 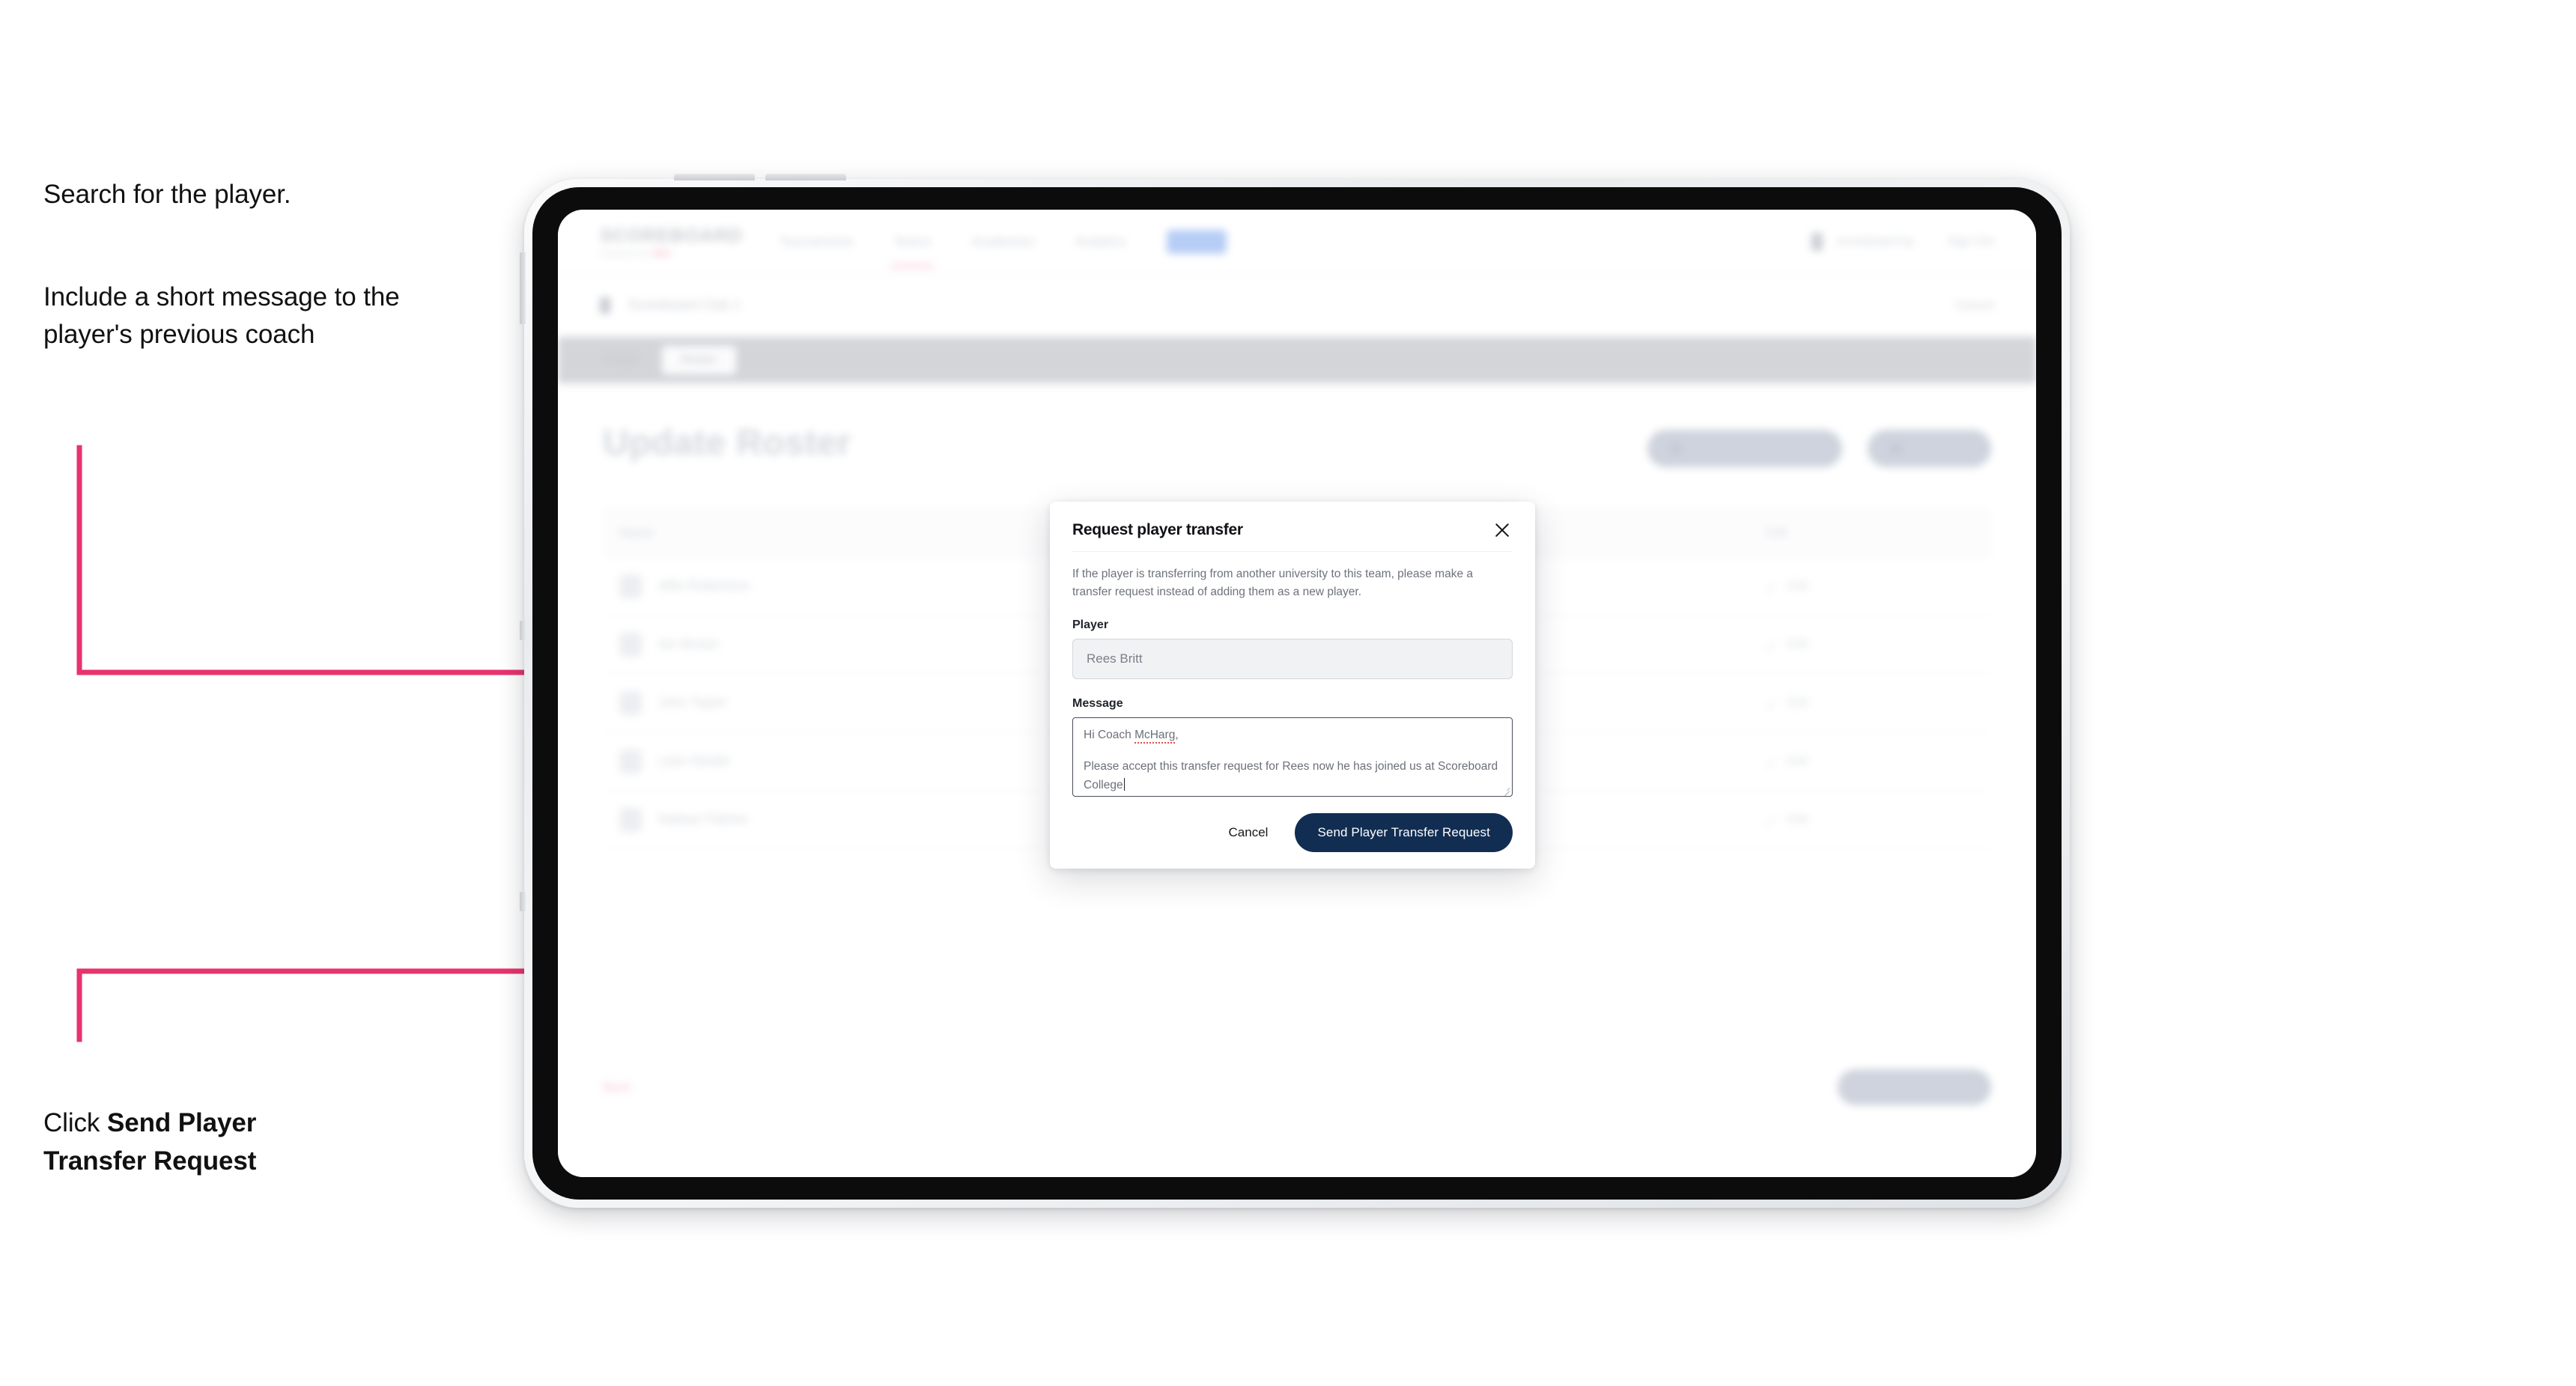 What do you see at coordinates (1109, 735) in the screenshot?
I see `message-greeting: Hi Coach` at bounding box center [1109, 735].